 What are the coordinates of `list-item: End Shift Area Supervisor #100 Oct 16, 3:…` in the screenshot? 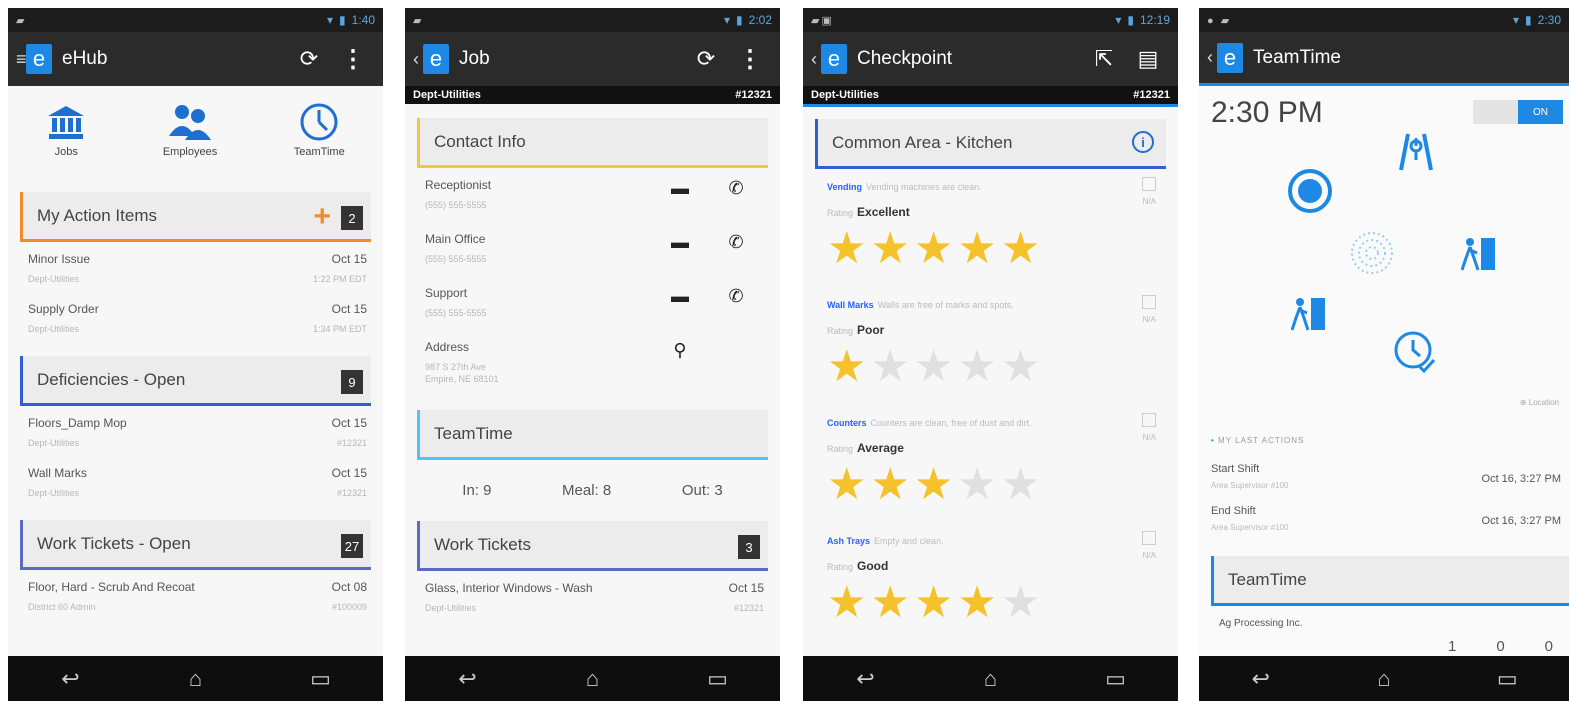 It's located at (1386, 518).